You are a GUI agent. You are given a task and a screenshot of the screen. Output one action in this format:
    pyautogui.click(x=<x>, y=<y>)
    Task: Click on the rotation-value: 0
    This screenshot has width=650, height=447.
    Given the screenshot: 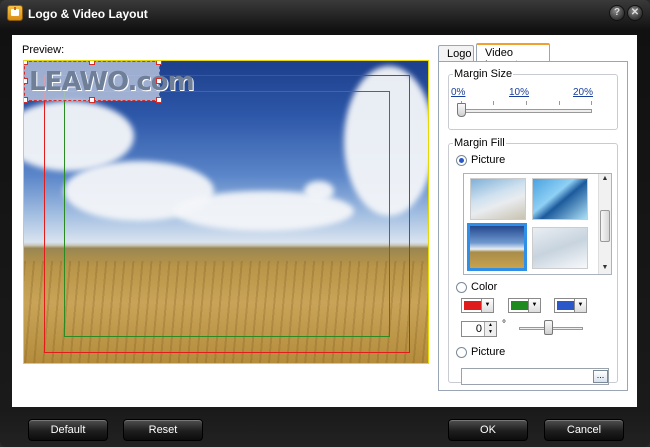 What is the action you would take?
    pyautogui.click(x=479, y=329)
    